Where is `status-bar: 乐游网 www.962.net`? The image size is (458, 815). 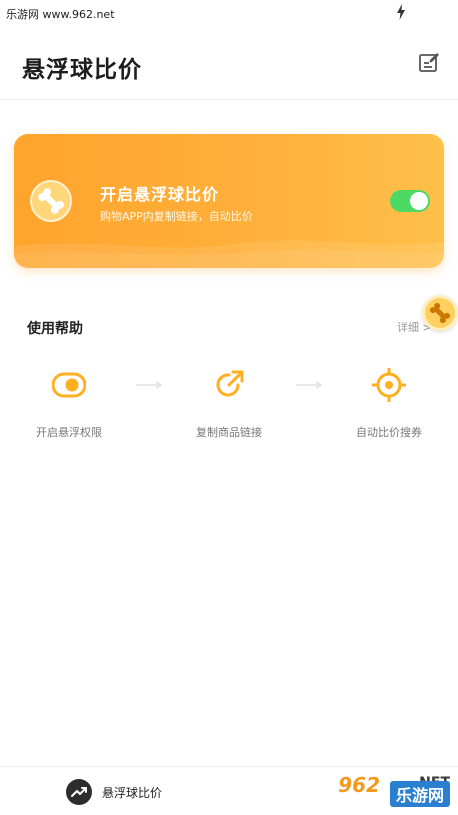
status-bar: 乐游网 www.962.net is located at coordinates (229, 13).